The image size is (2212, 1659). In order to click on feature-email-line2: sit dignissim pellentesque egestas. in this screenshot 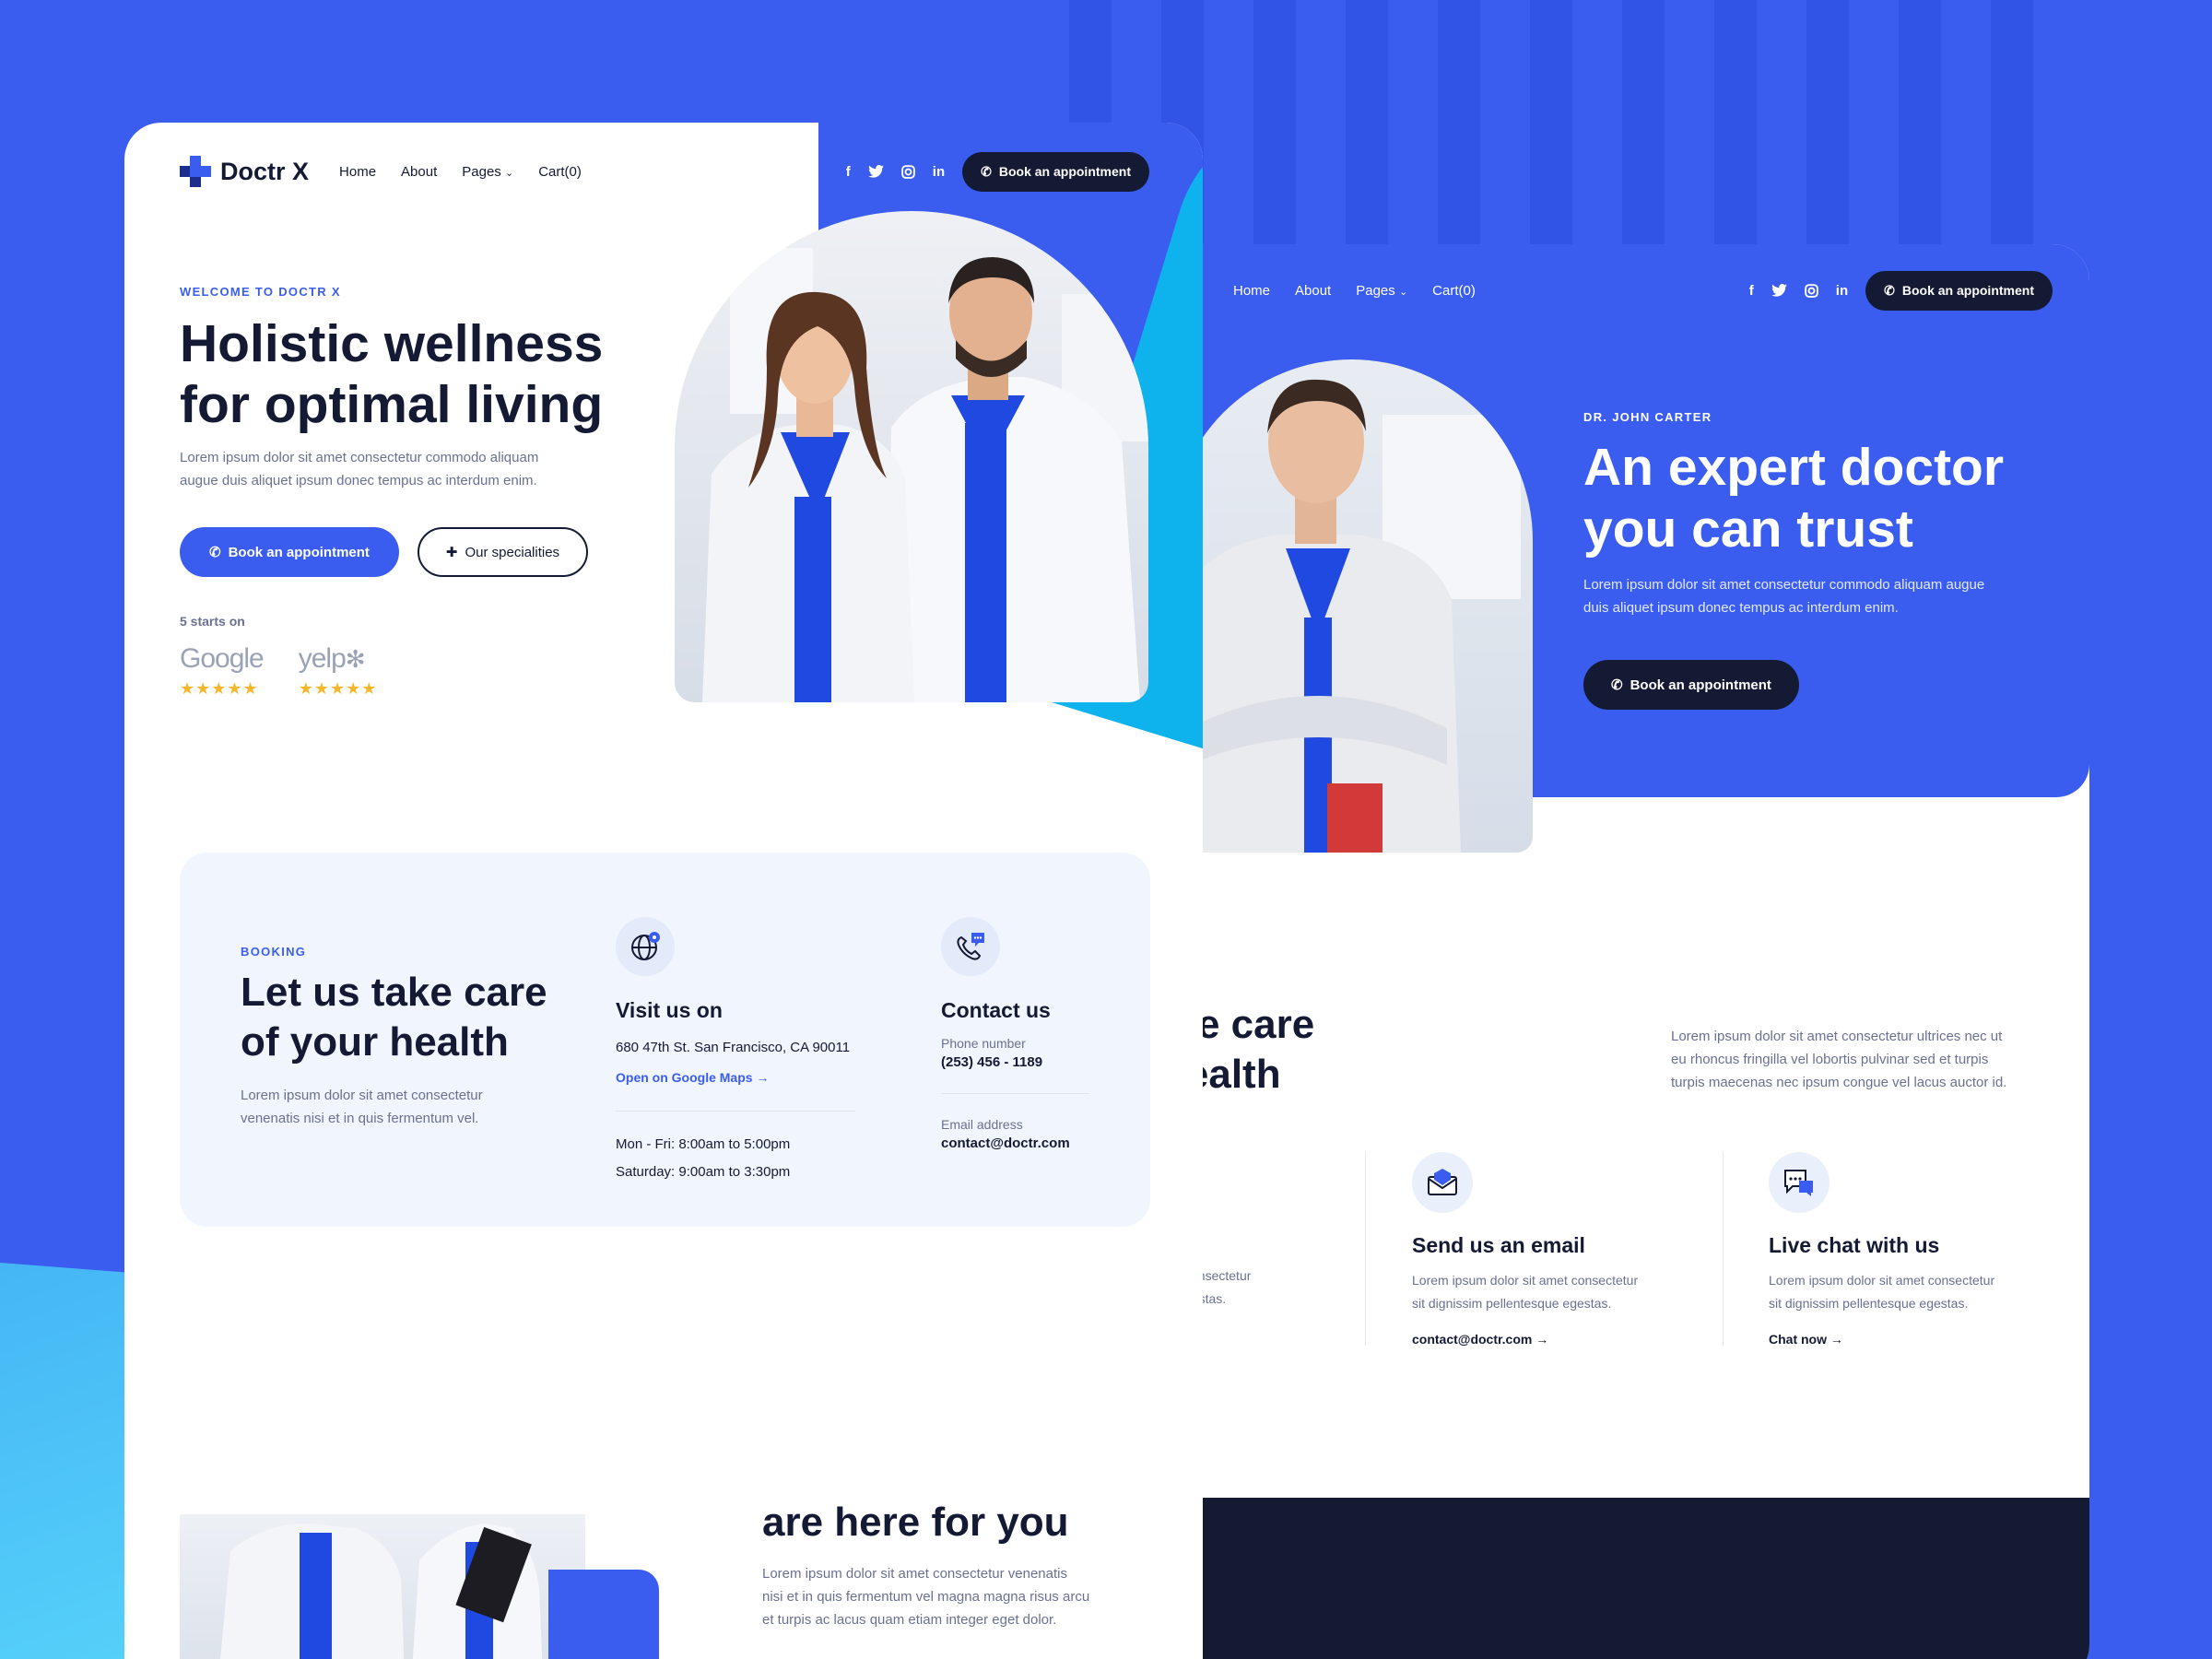, I will do `click(1512, 1303)`.